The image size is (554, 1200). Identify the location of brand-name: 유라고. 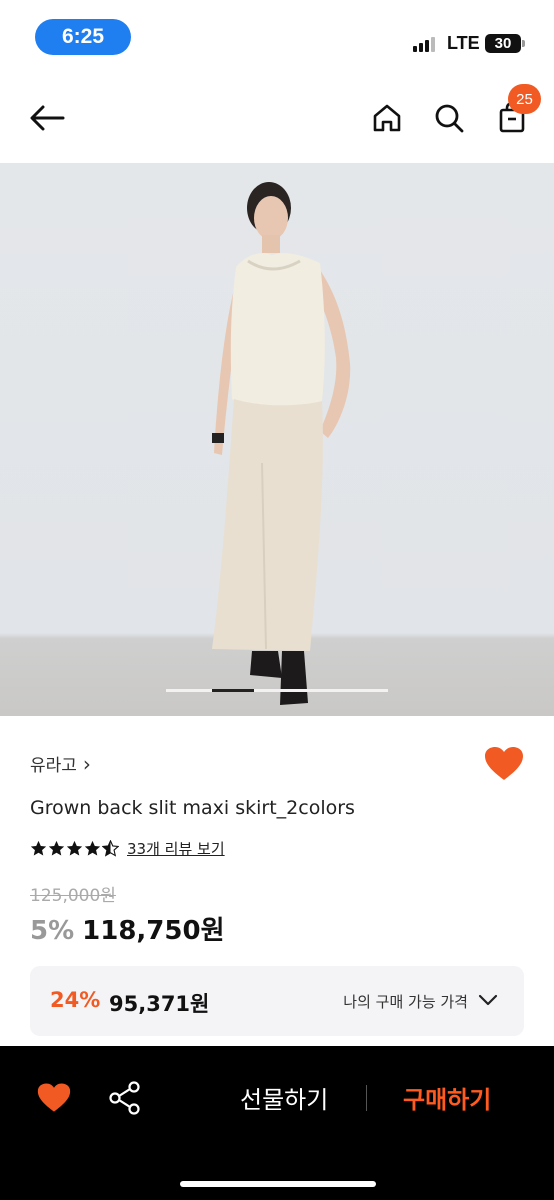
(53, 766).